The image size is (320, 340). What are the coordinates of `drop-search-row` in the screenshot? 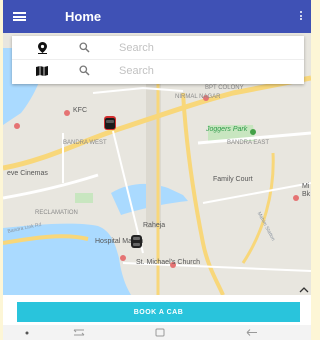 It's located at (158, 71).